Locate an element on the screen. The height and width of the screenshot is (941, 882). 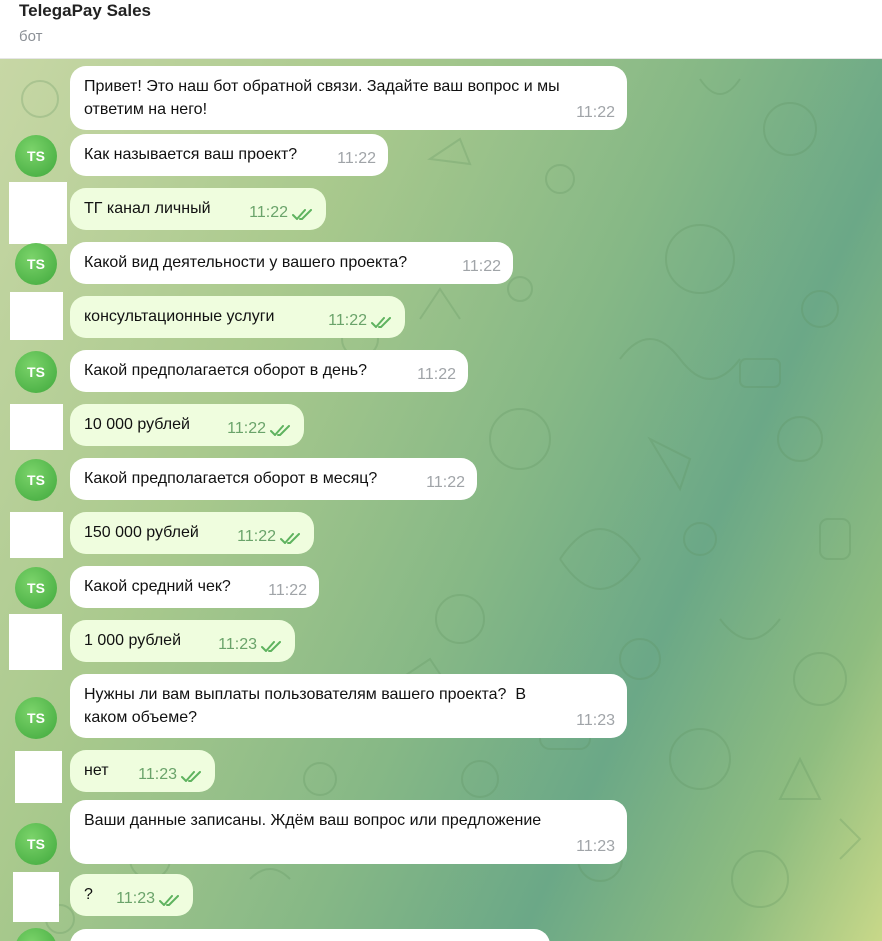
bot-avatar is located at coordinates (36, 934).